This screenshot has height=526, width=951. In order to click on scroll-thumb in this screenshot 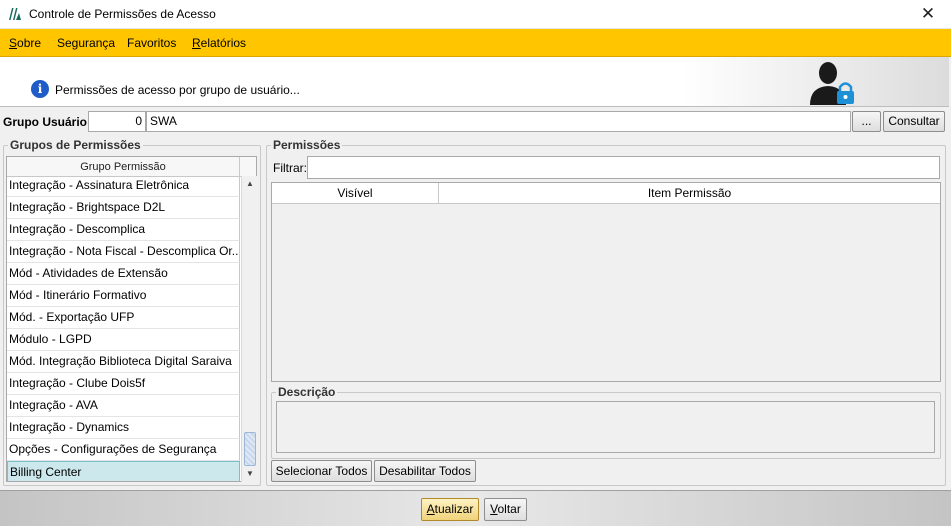, I will do `click(250, 449)`.